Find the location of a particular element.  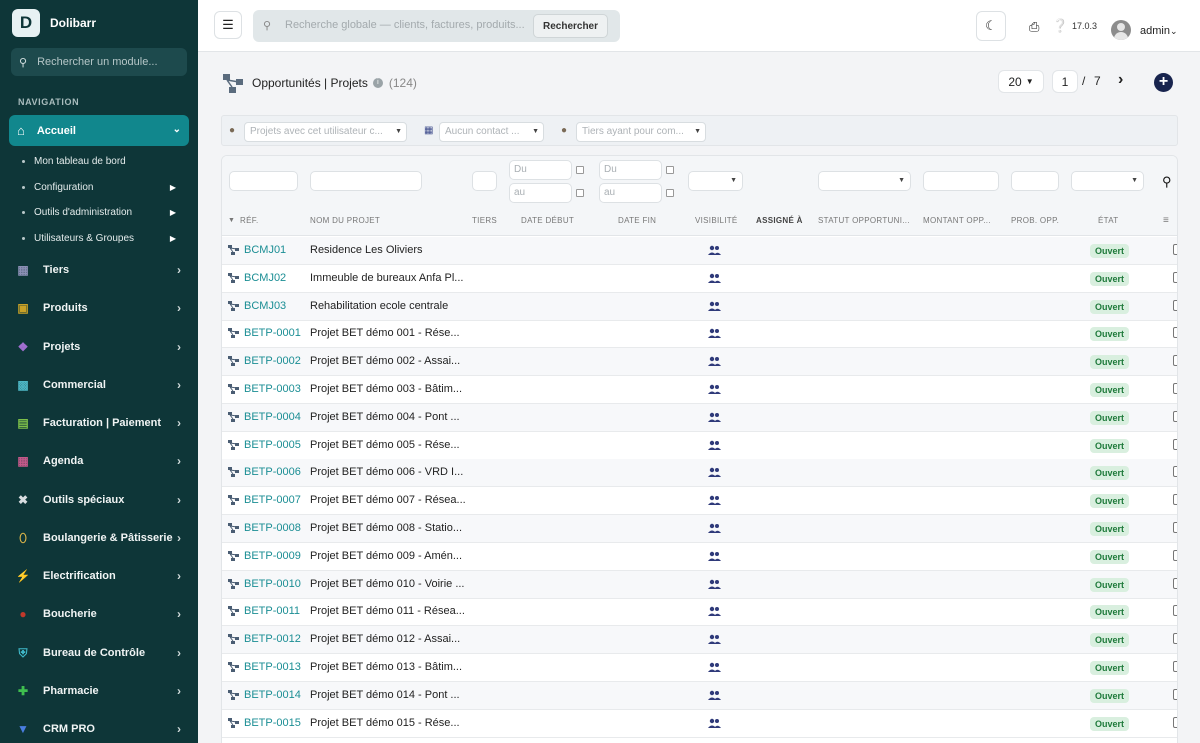

project-ref-link: BETP-0009 is located at coordinates (264, 556).